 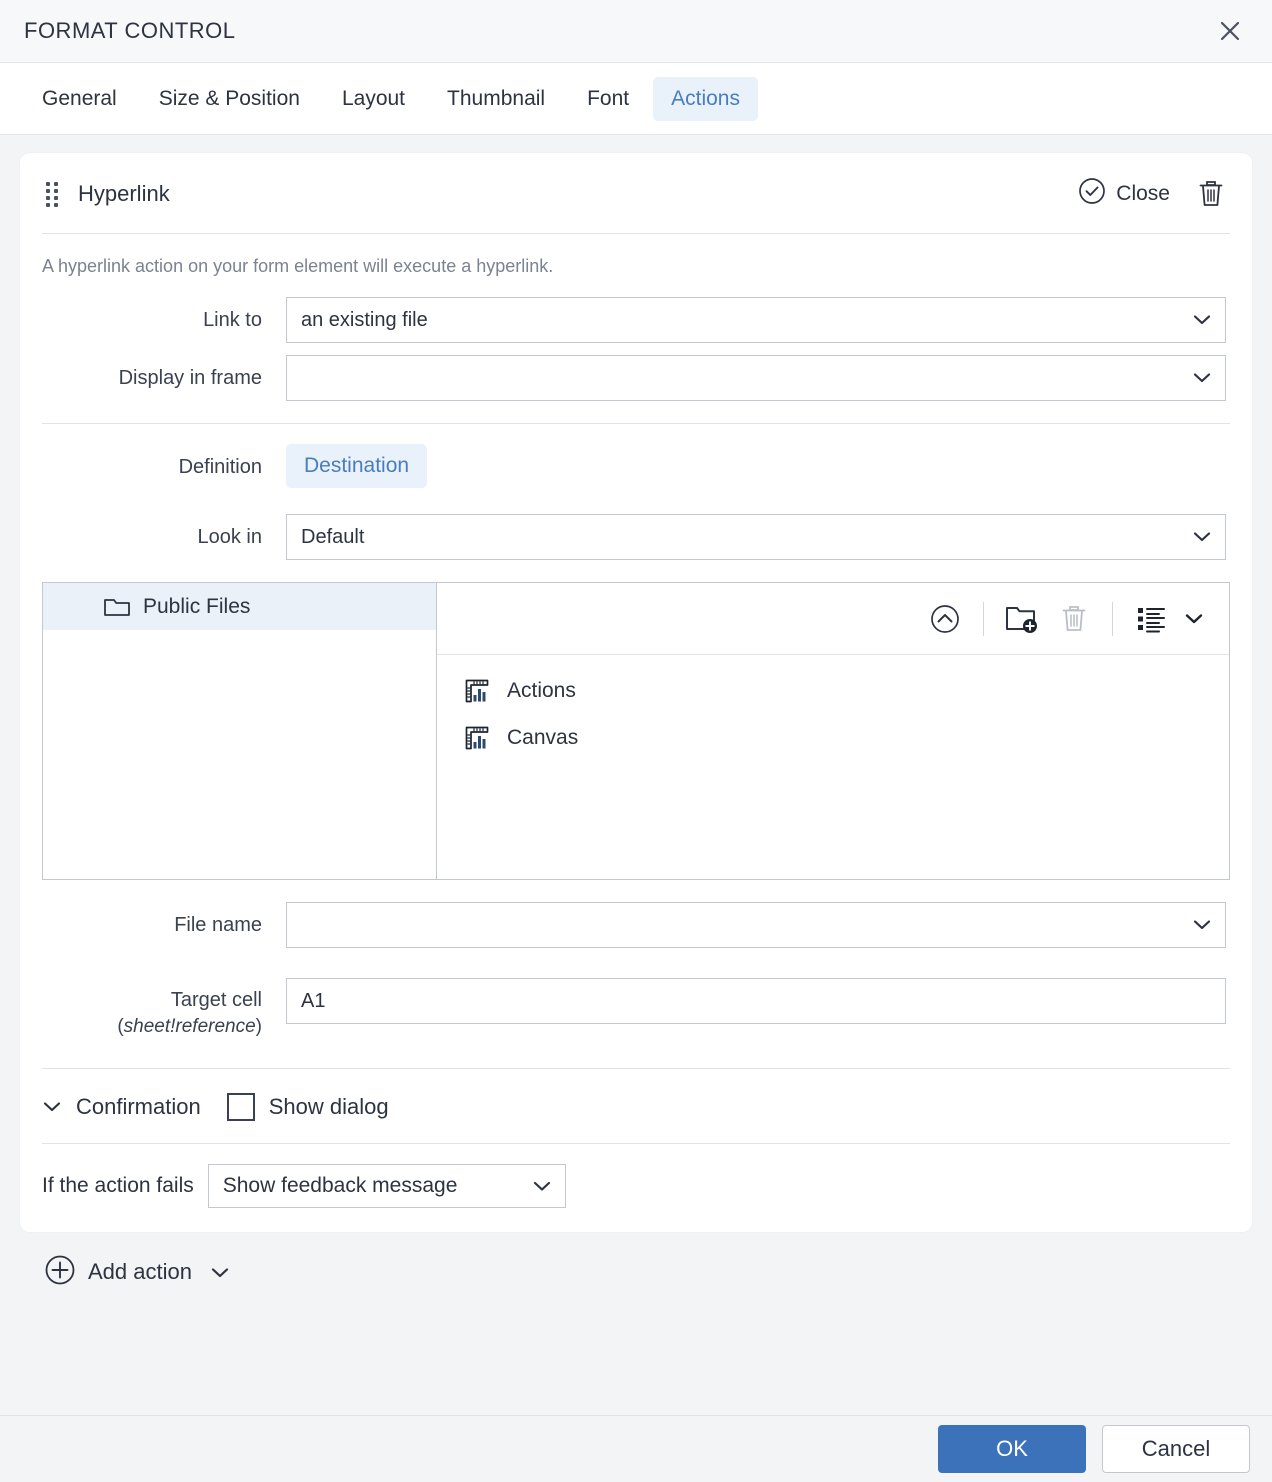 I want to click on target-cell-value: A1, so click(x=313, y=1000).